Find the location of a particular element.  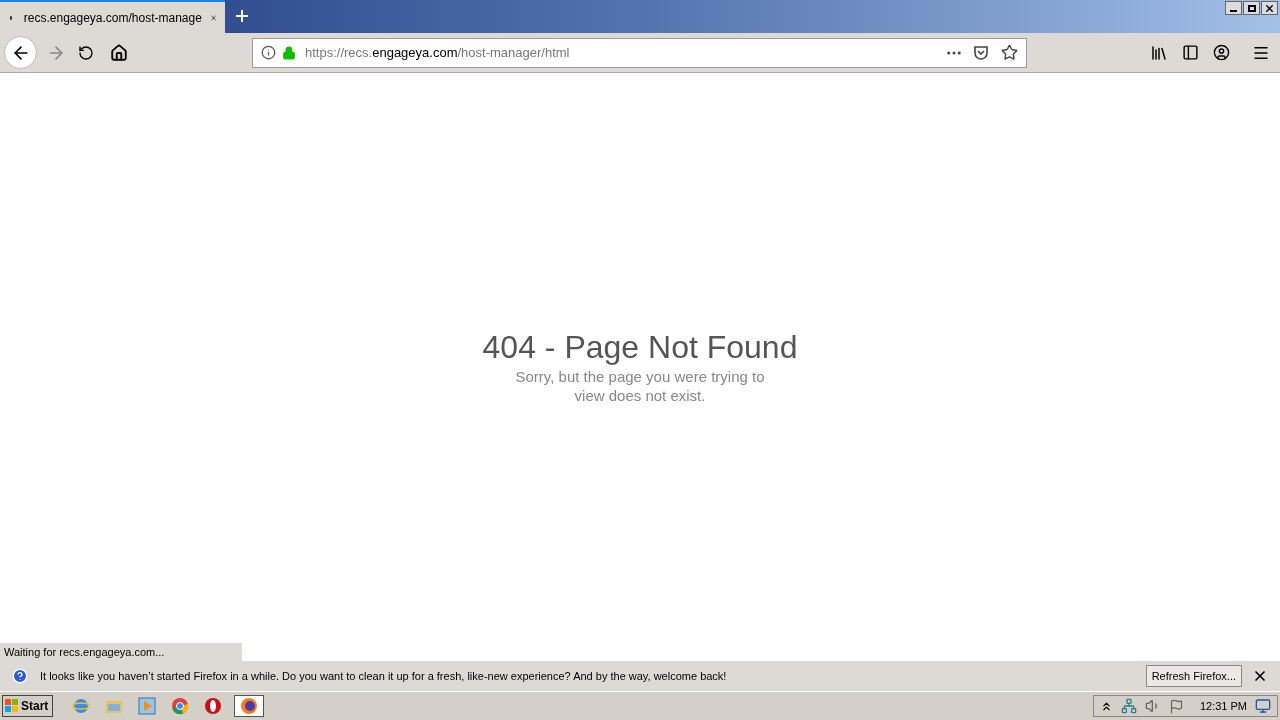

account-icon is located at coordinates (1221, 52).